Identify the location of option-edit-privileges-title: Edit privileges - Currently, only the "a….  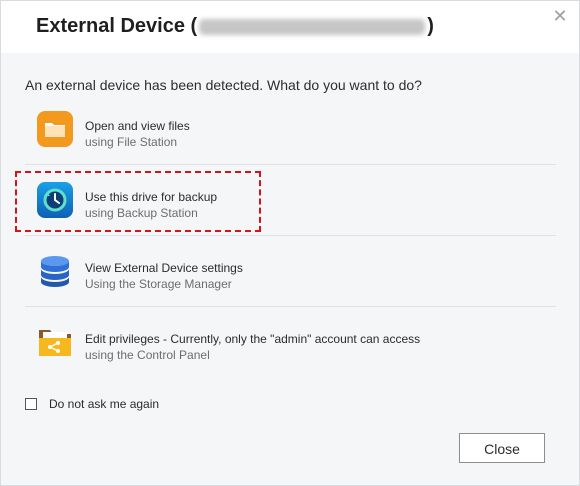
(253, 339).